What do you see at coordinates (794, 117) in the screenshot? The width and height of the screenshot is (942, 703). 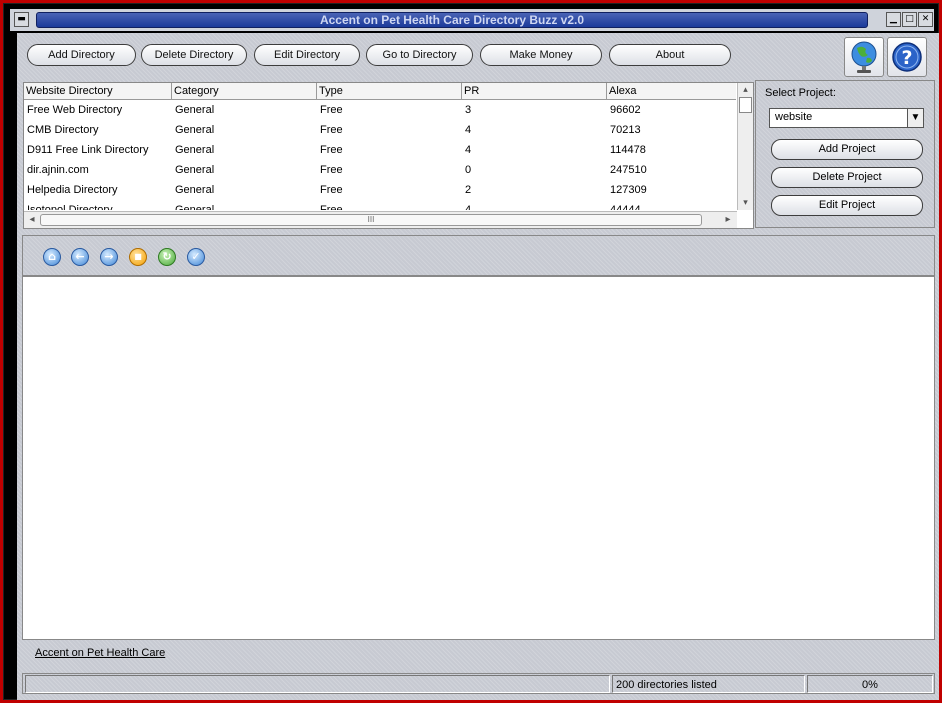 I see `project-select-value: website` at bounding box center [794, 117].